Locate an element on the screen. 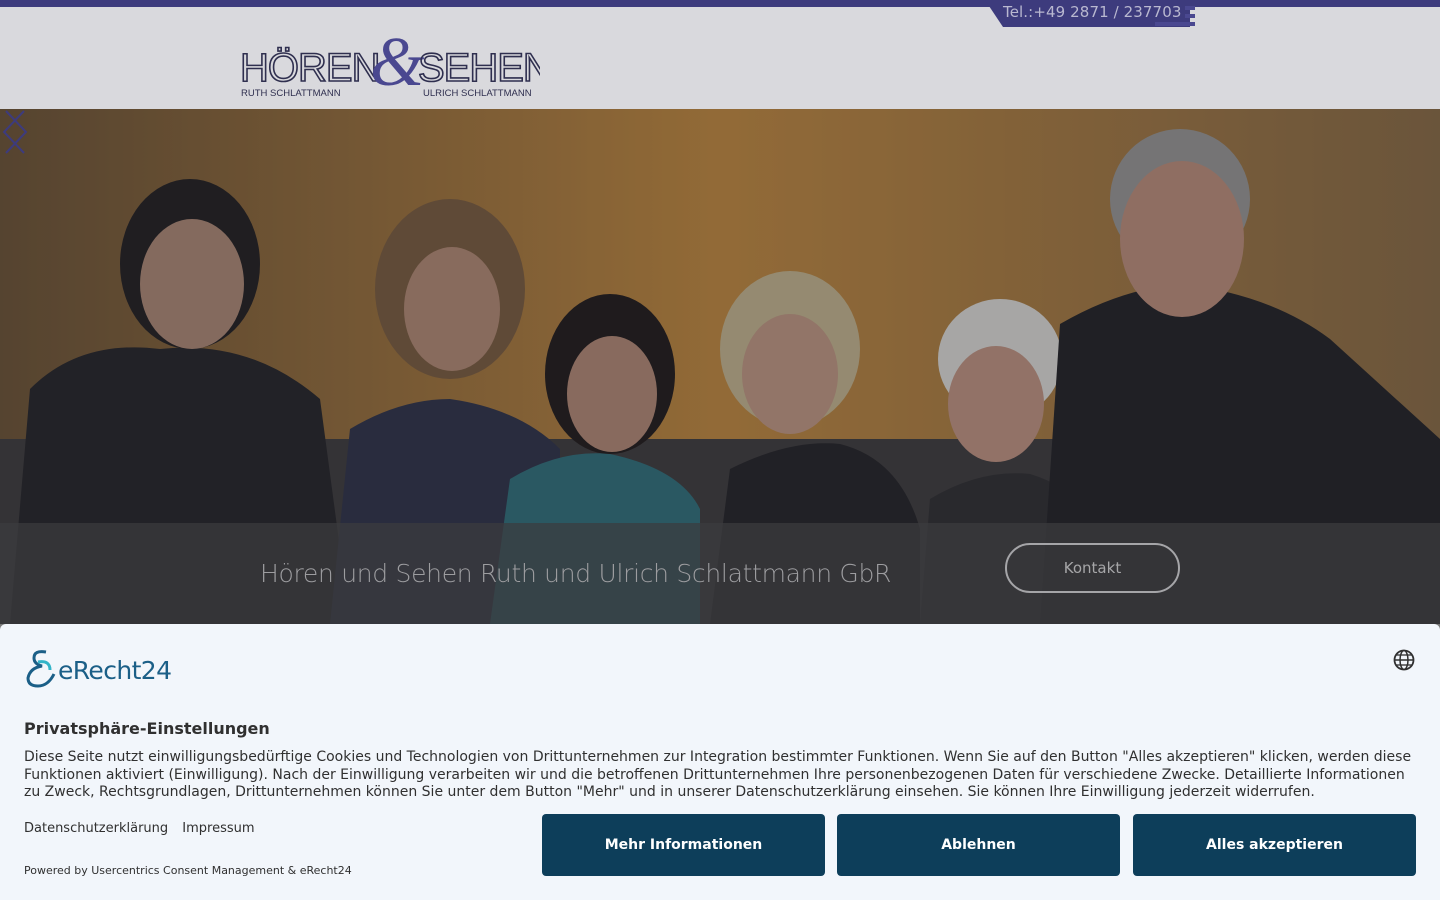  logo-word-right: SEHEN is located at coordinates (479, 68).